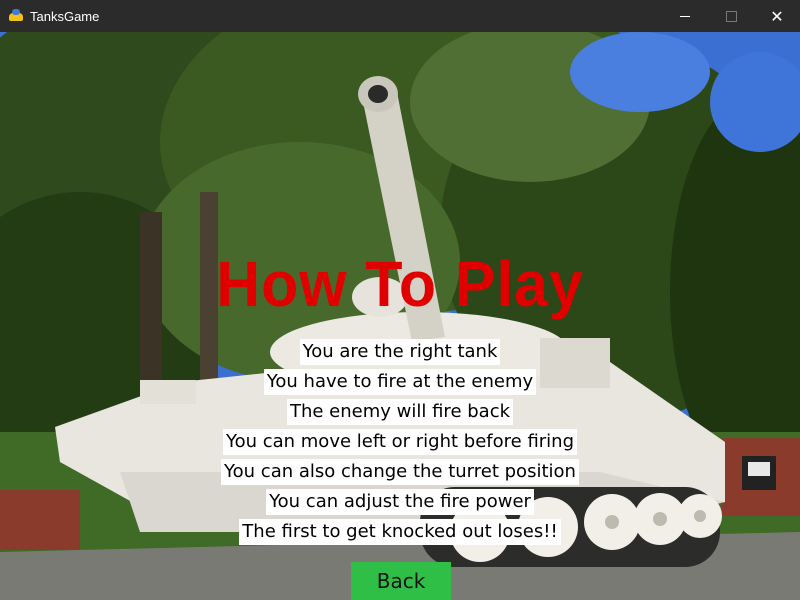 Image resolution: width=800 pixels, height=600 pixels. I want to click on instruction-line: The enemy will fire back, so click(400, 412).